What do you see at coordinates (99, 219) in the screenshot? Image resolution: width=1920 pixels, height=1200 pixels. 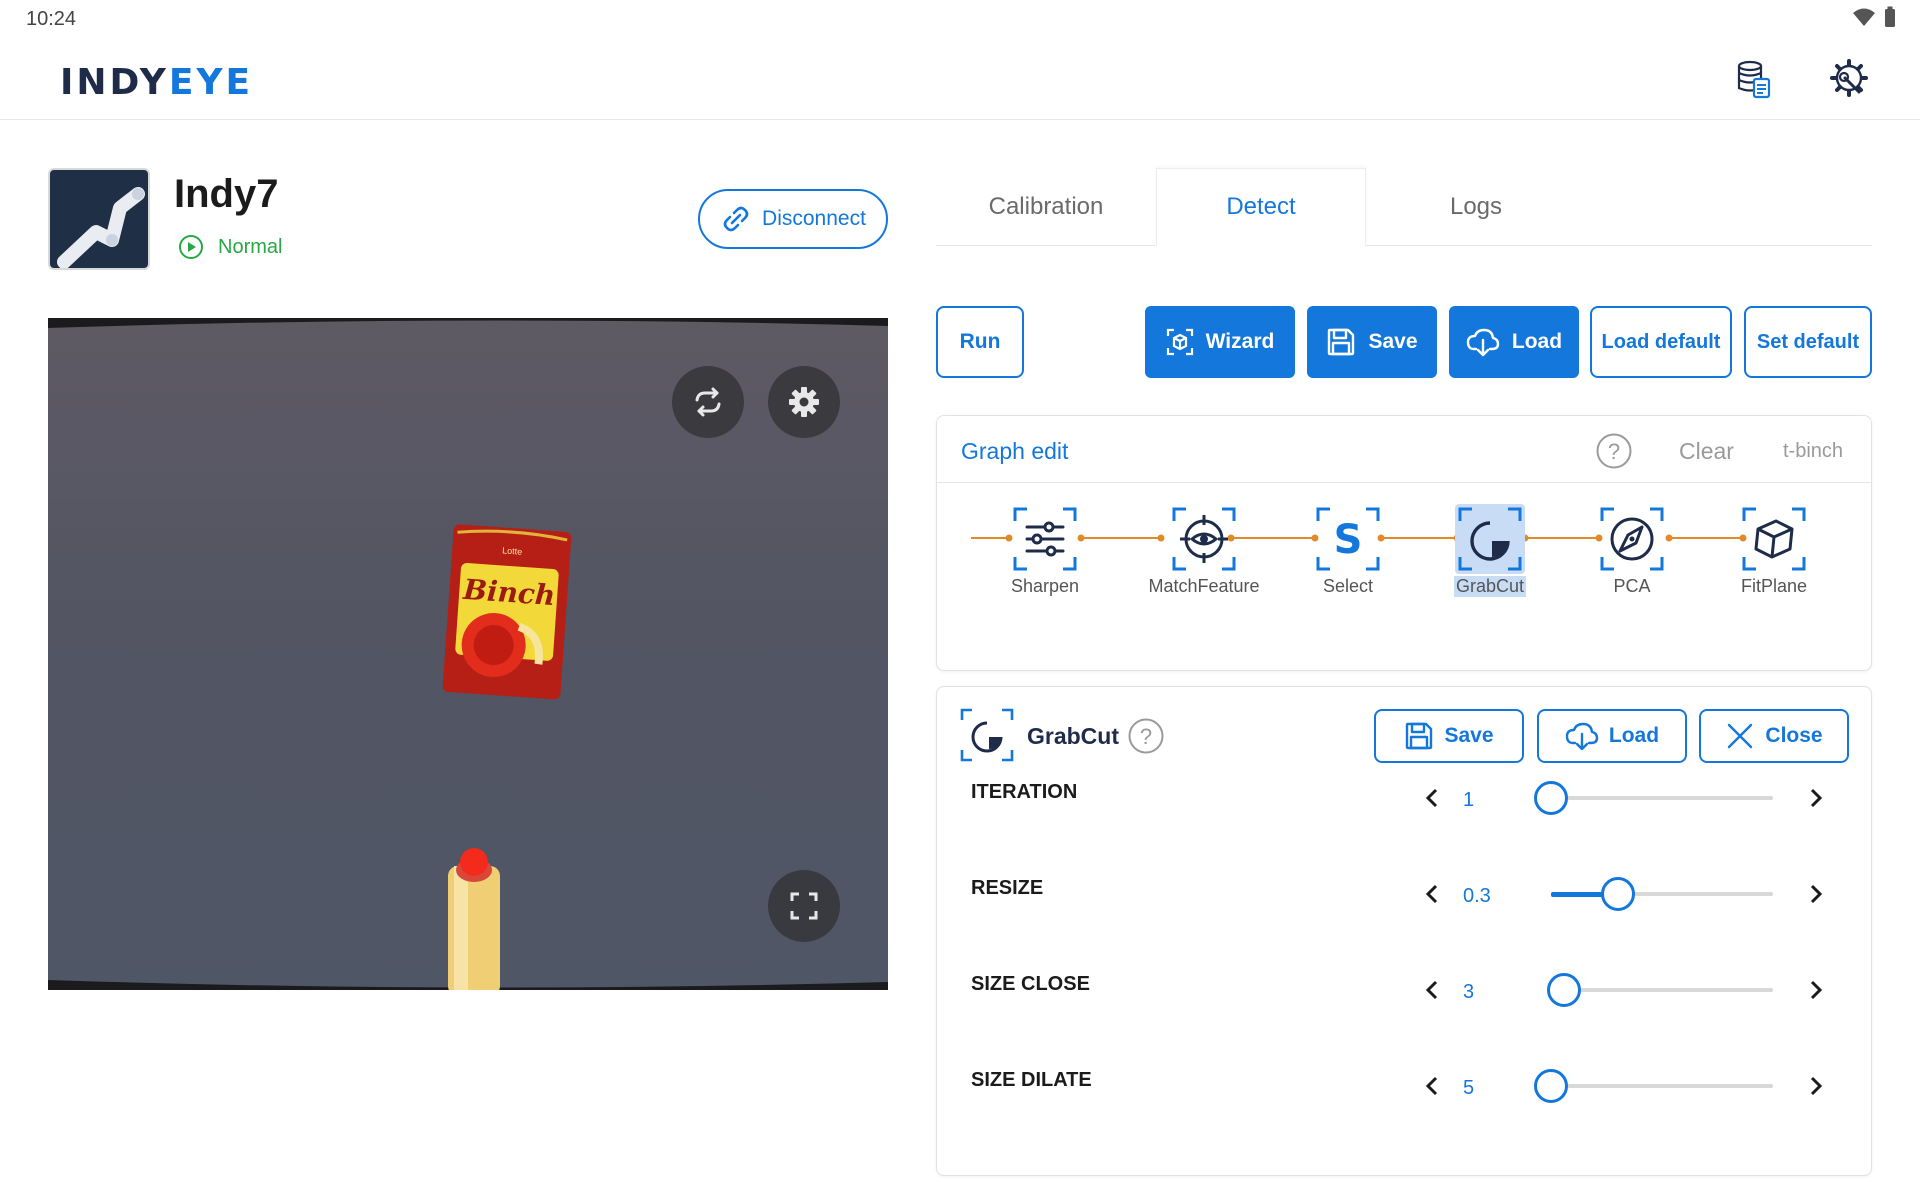 I see `robot-thumbnail` at bounding box center [99, 219].